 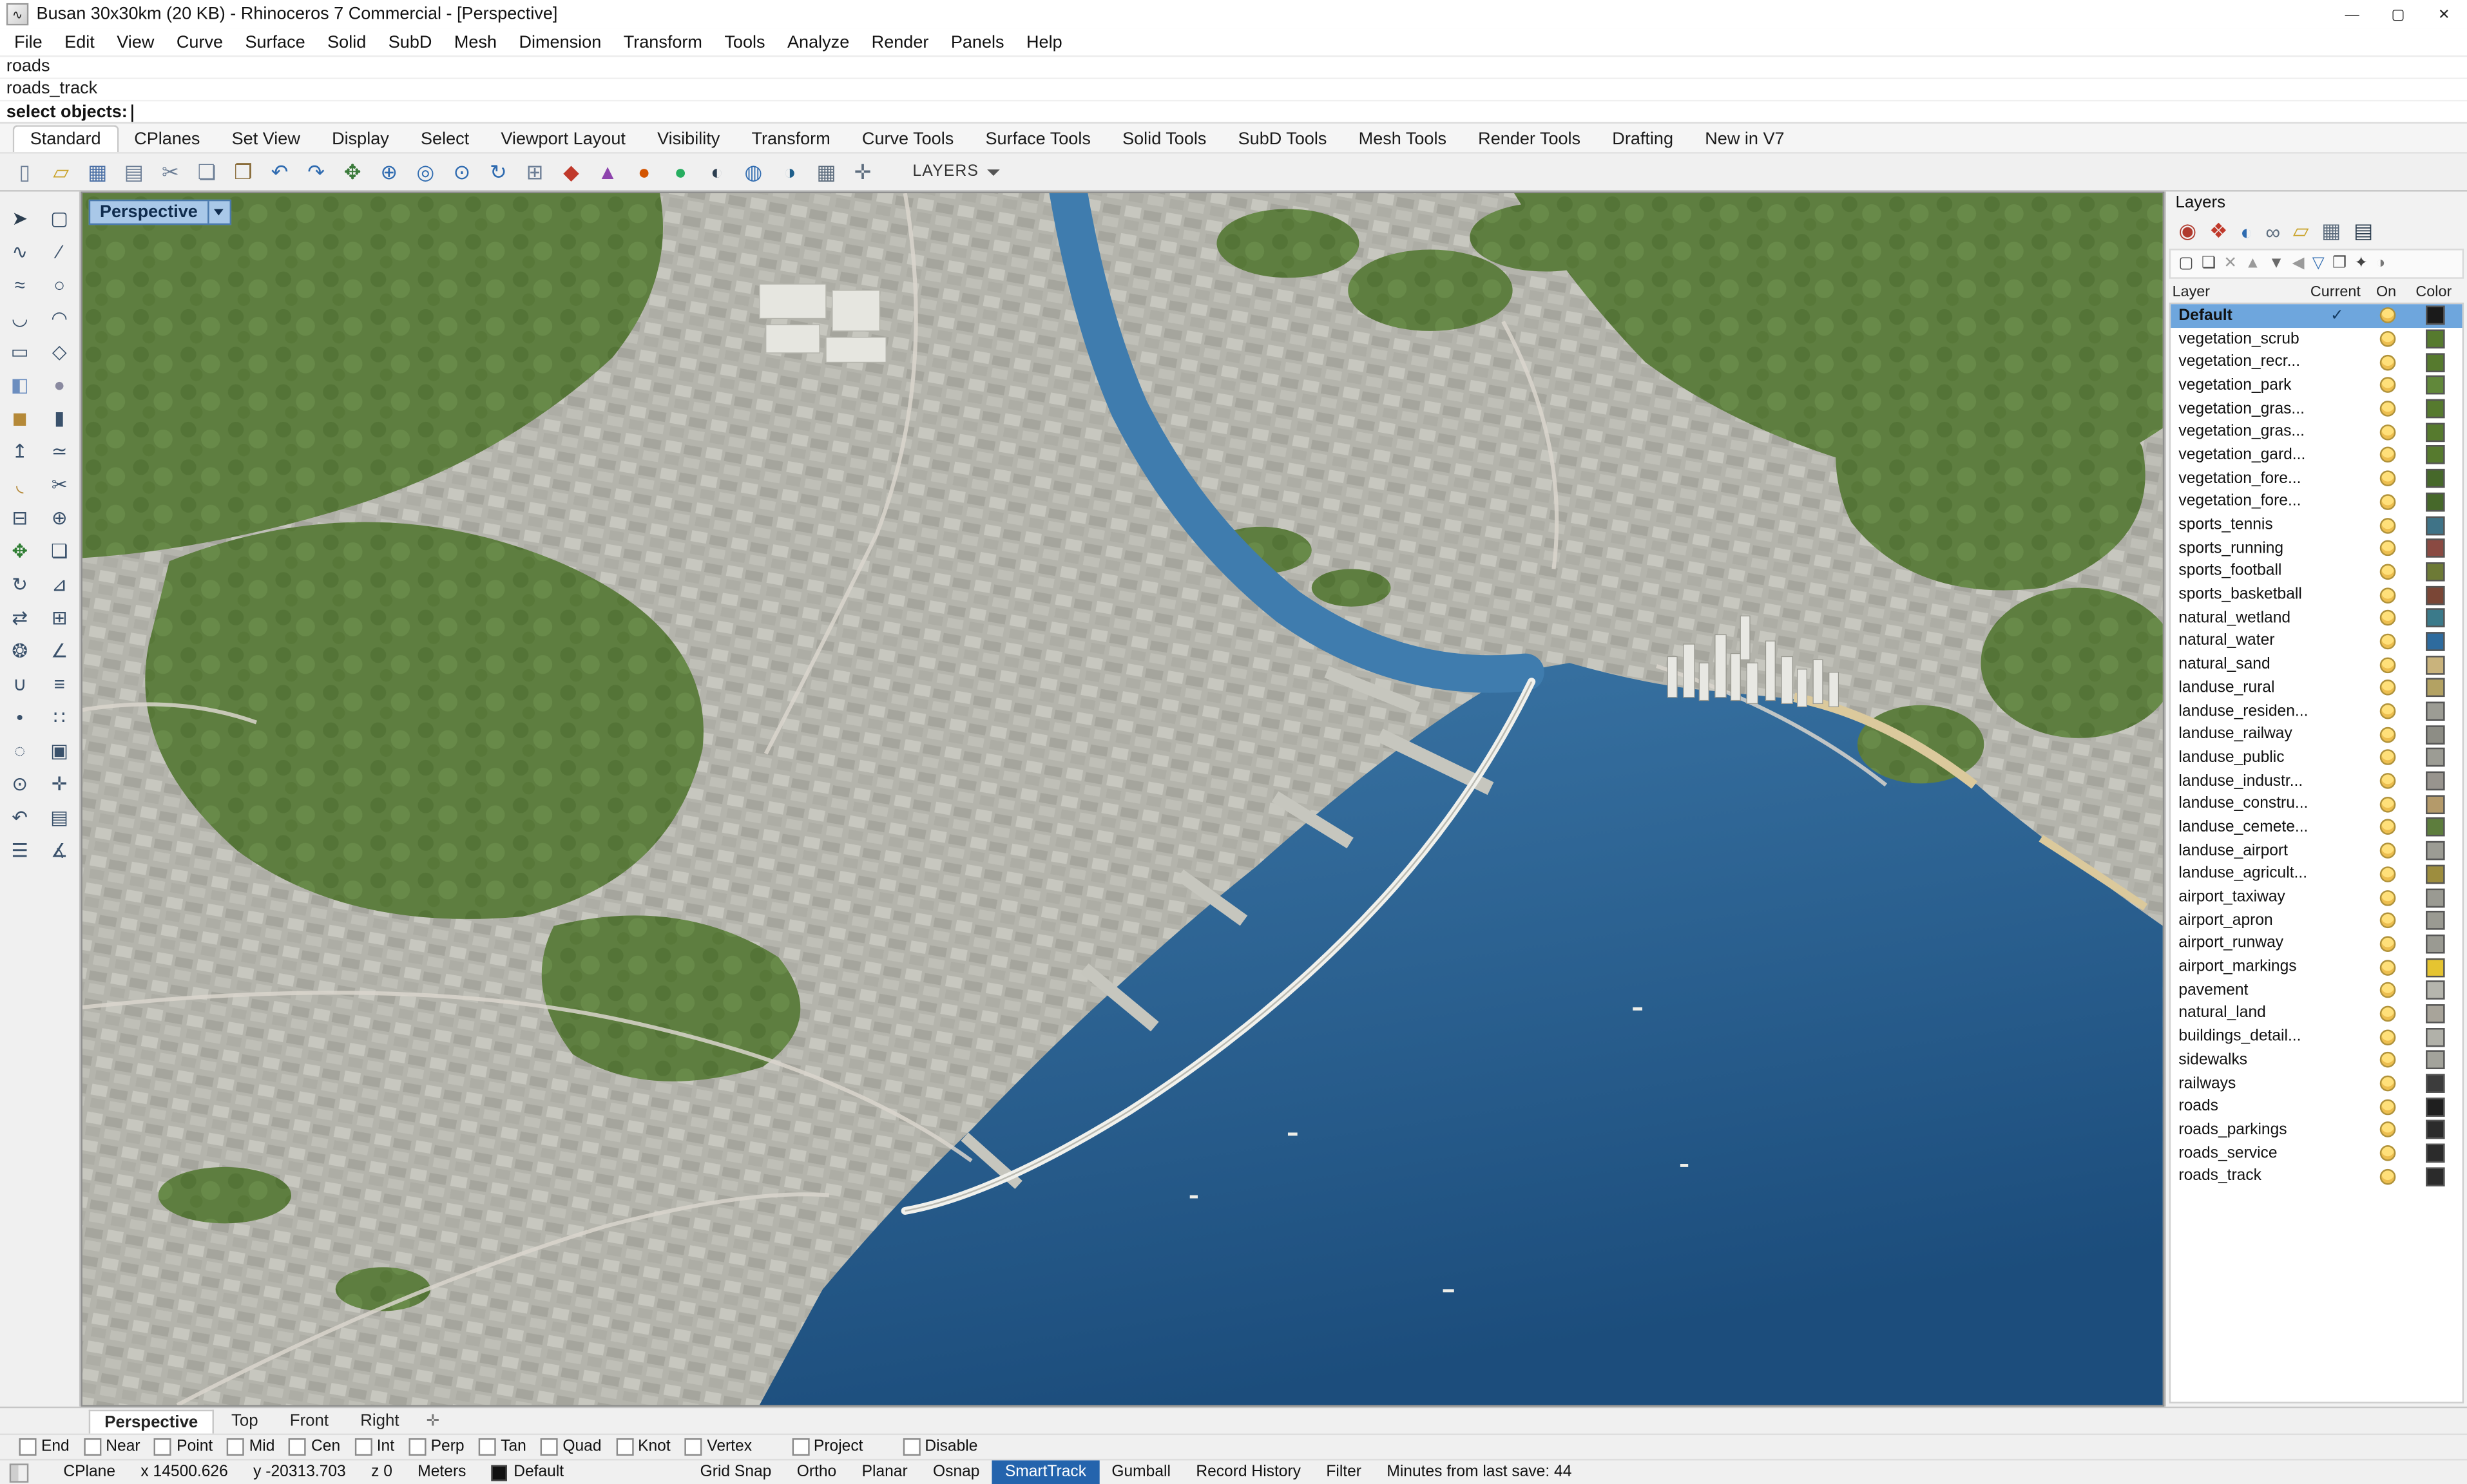 I want to click on snap-settings-icon: ✛, so click(x=863, y=171).